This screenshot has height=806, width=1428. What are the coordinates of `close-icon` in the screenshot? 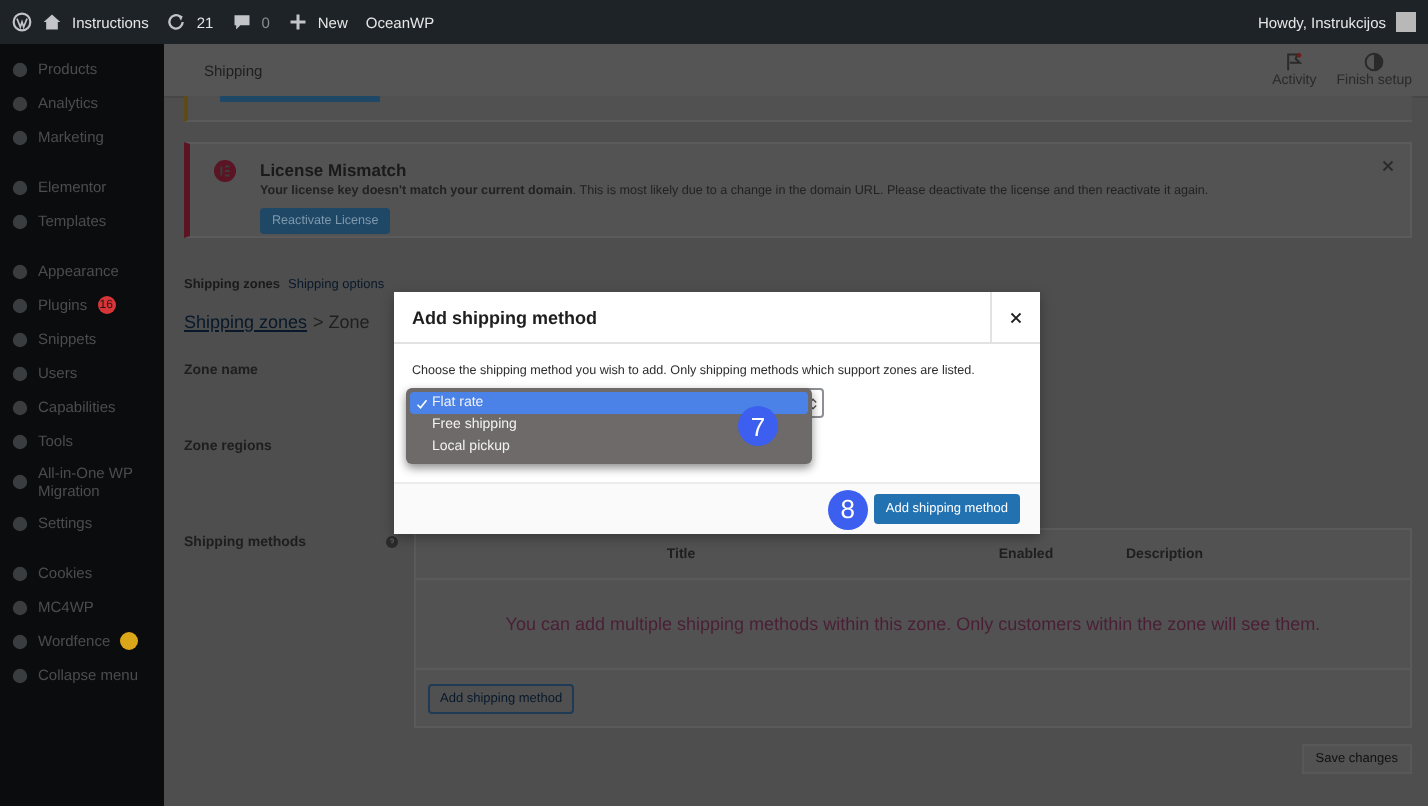 It's located at (1016, 317).